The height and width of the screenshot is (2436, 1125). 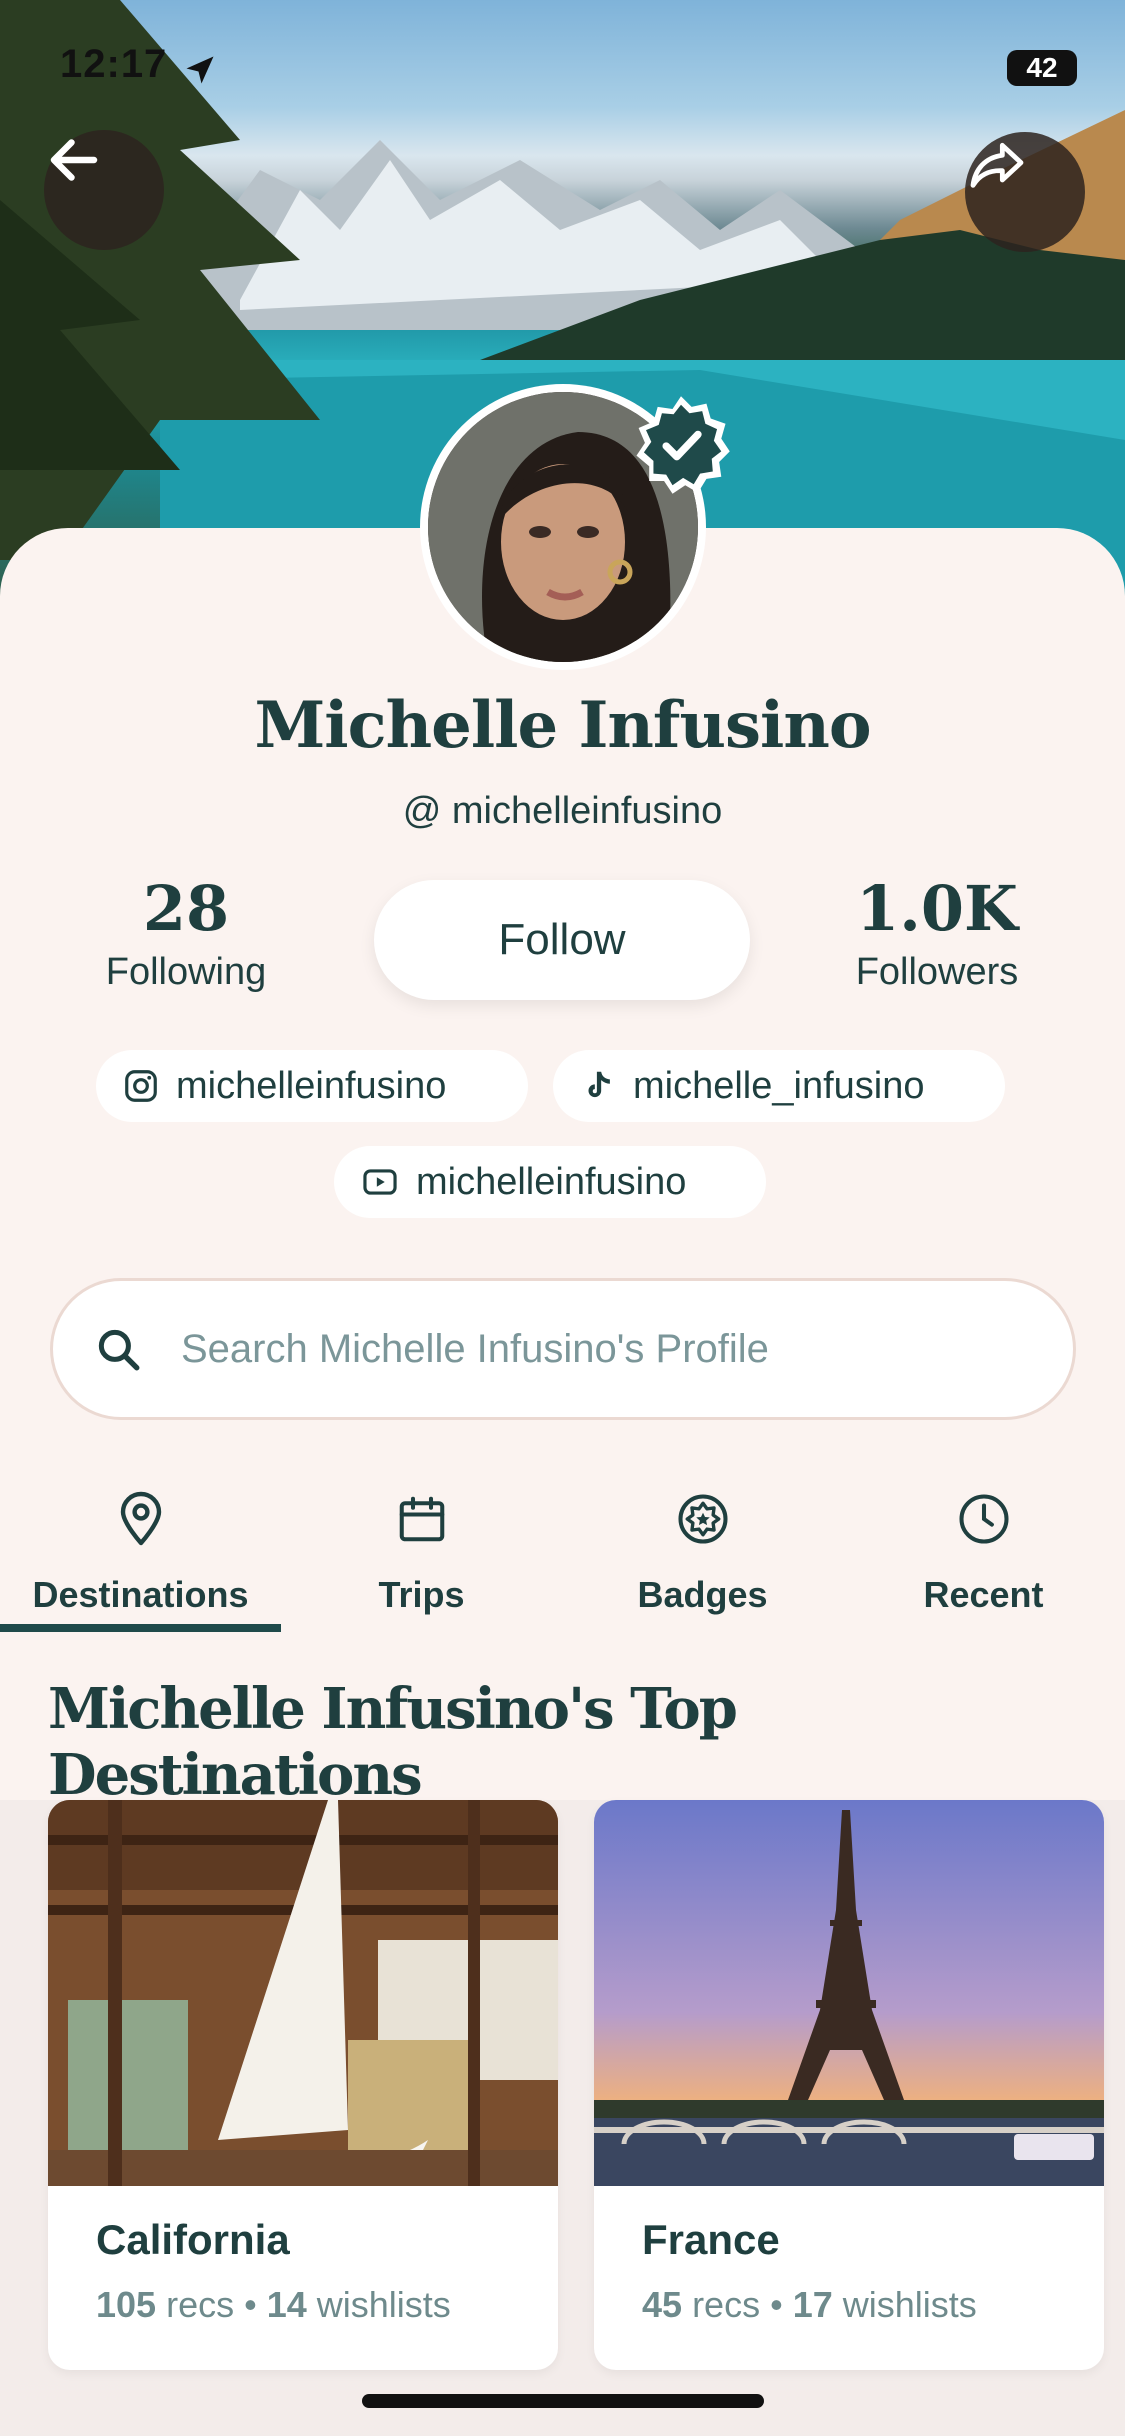 I want to click on destination-name: France, so click(x=711, y=2239).